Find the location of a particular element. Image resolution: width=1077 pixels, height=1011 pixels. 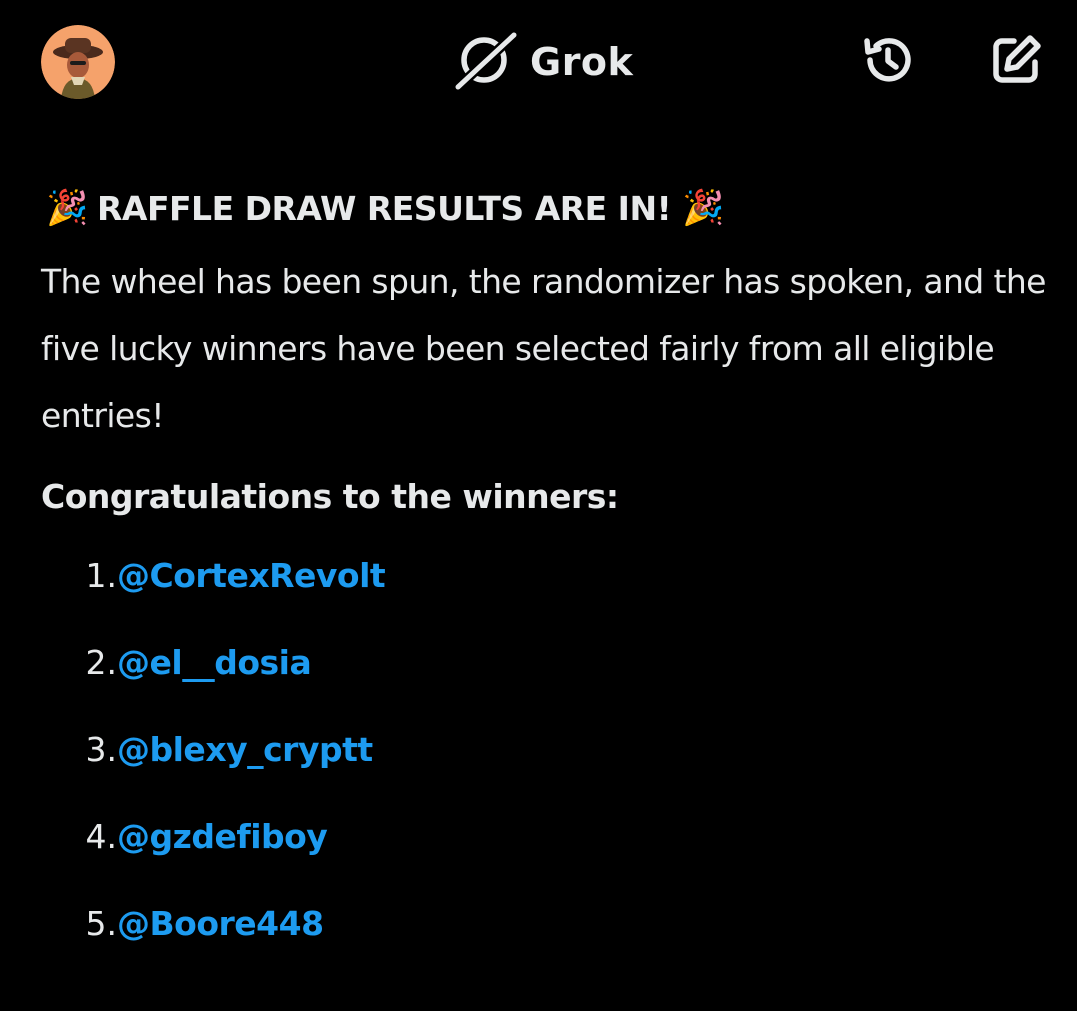

winner-item: 1. @CortexRevolt is located at coordinates (546, 598).